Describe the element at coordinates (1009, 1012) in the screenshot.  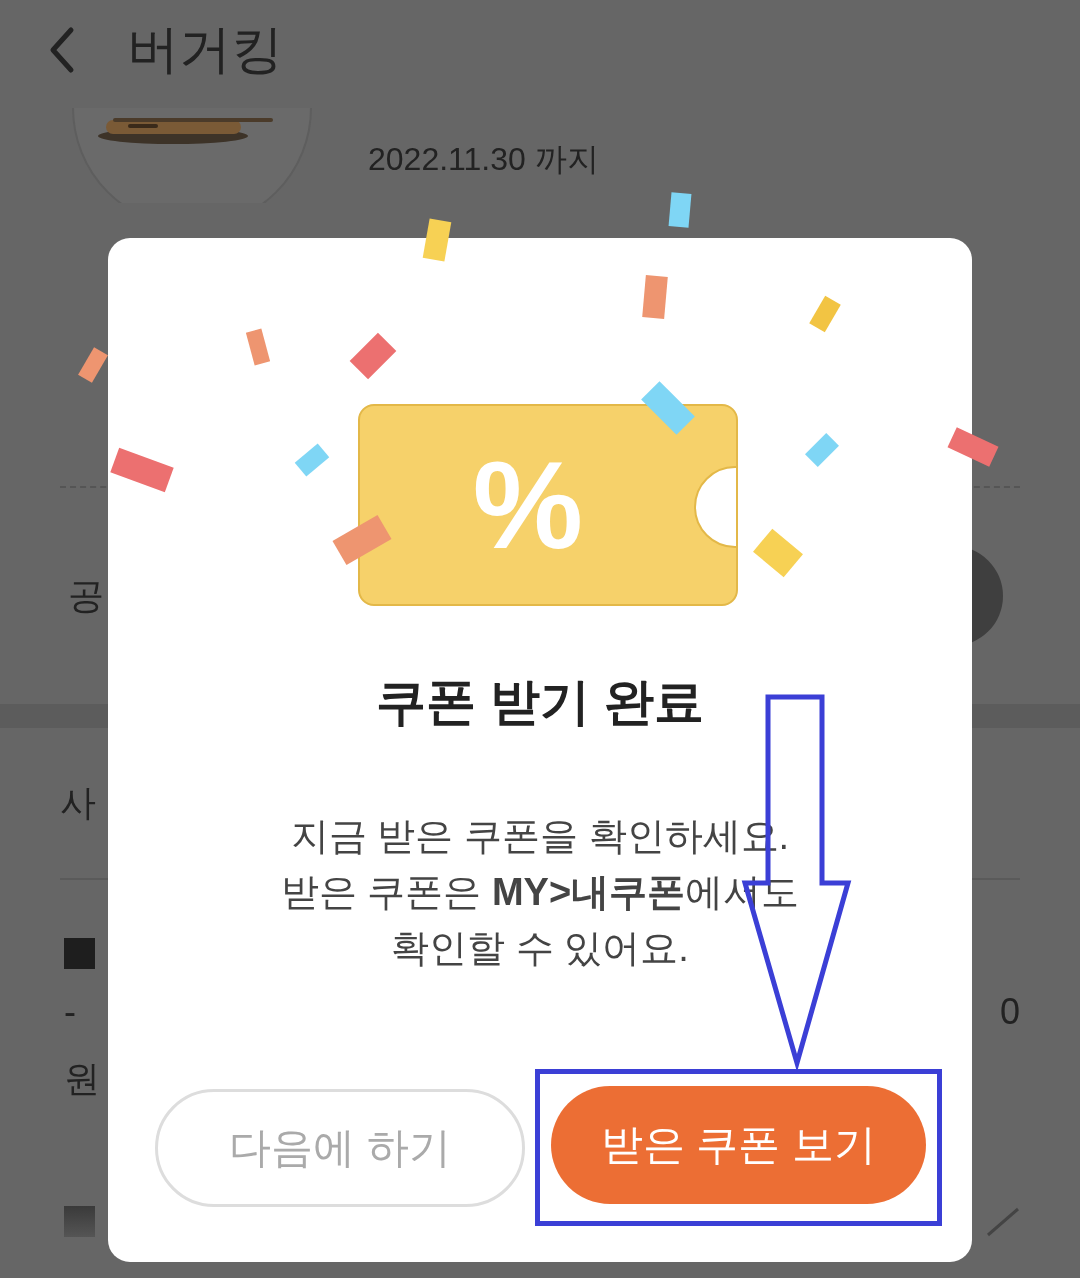
I see `notice-amount: 0` at that location.